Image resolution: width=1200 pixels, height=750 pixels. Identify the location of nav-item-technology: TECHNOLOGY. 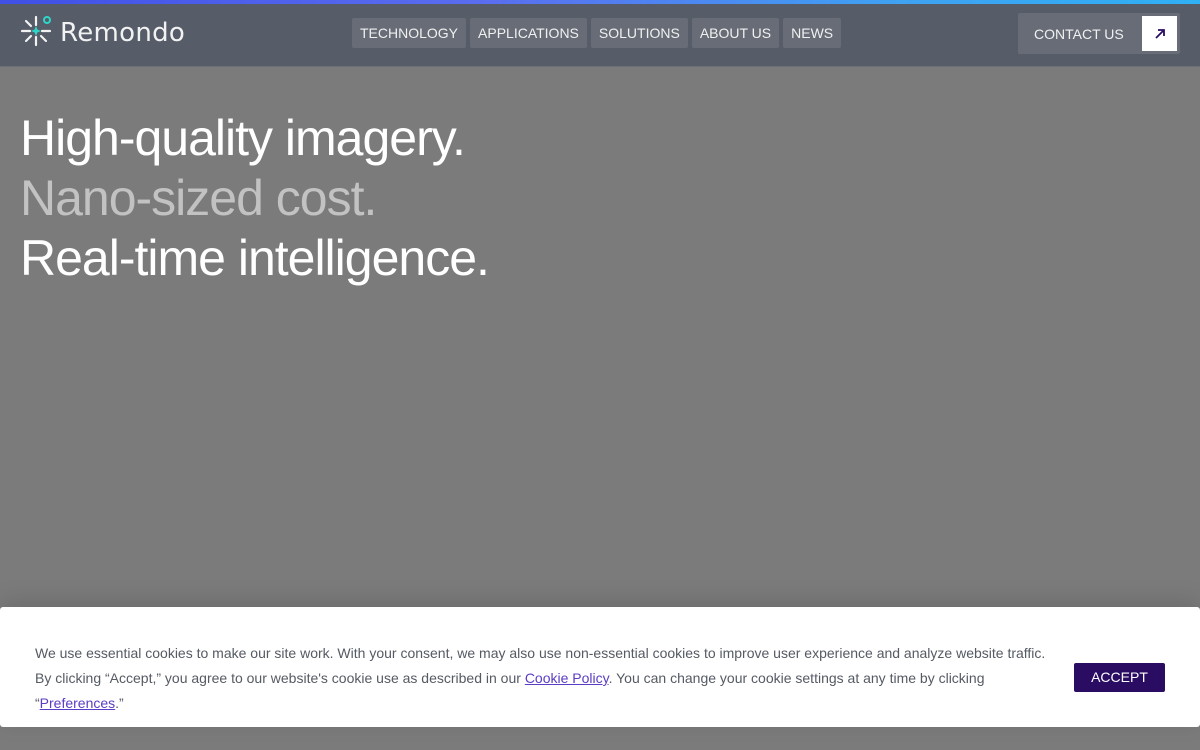
(409, 33).